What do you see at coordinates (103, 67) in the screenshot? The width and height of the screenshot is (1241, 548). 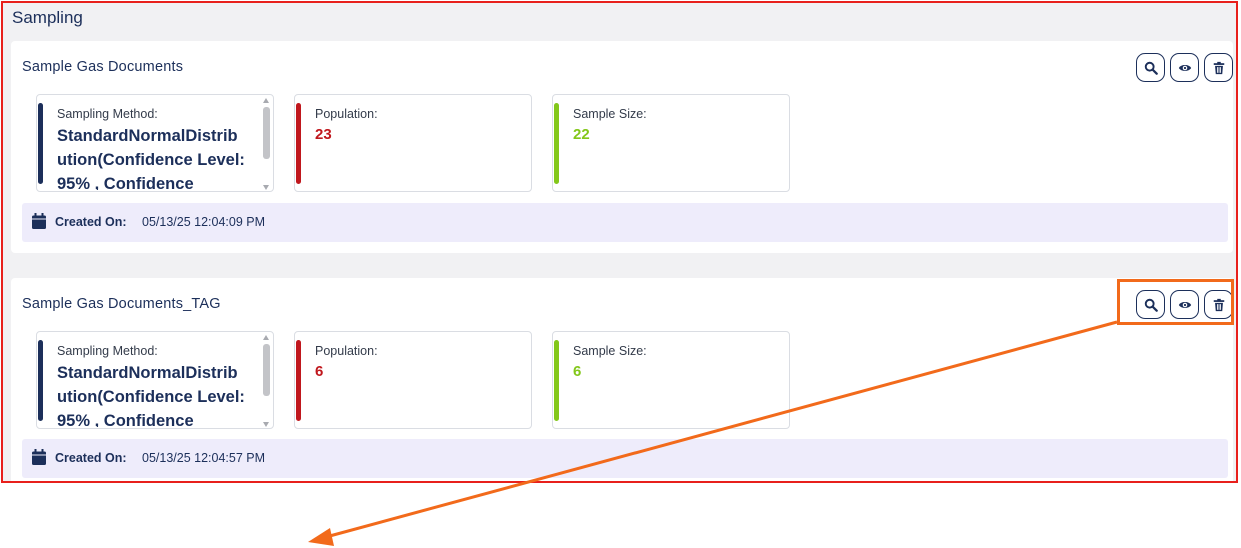 I see `card-title: Sample Gas Documents` at bounding box center [103, 67].